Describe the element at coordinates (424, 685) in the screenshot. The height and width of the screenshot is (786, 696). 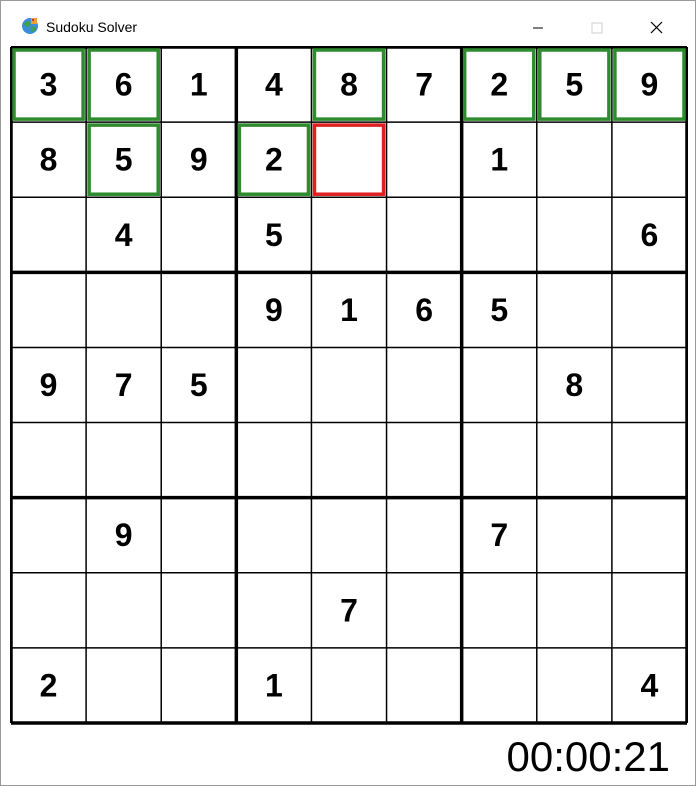
I see `sudoku-cell-r9c6` at that location.